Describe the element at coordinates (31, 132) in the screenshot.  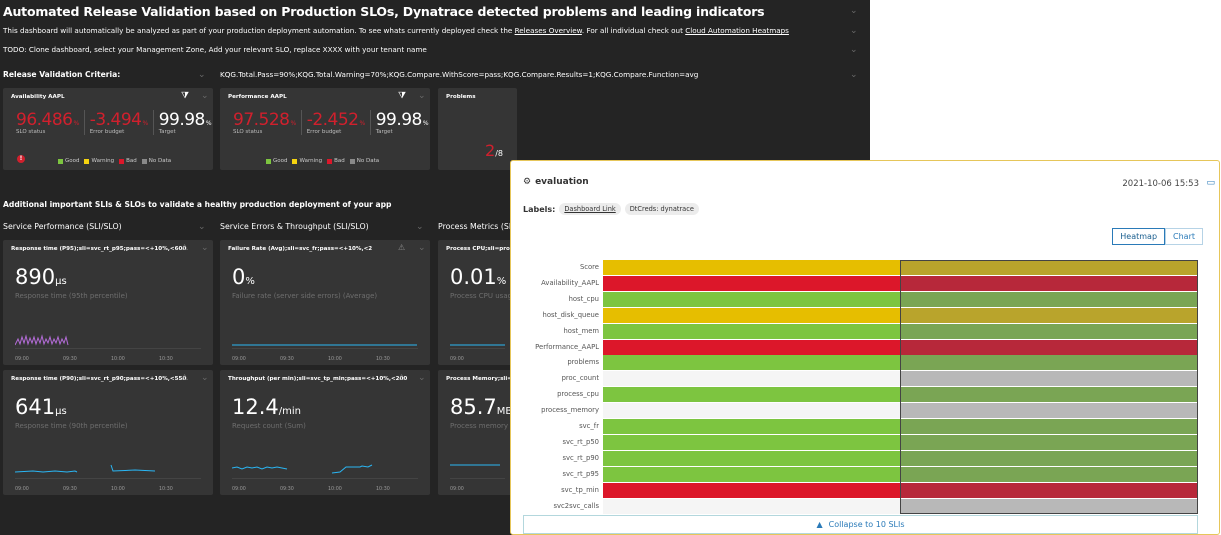
I see `slo-status-label: SLO status` at that location.